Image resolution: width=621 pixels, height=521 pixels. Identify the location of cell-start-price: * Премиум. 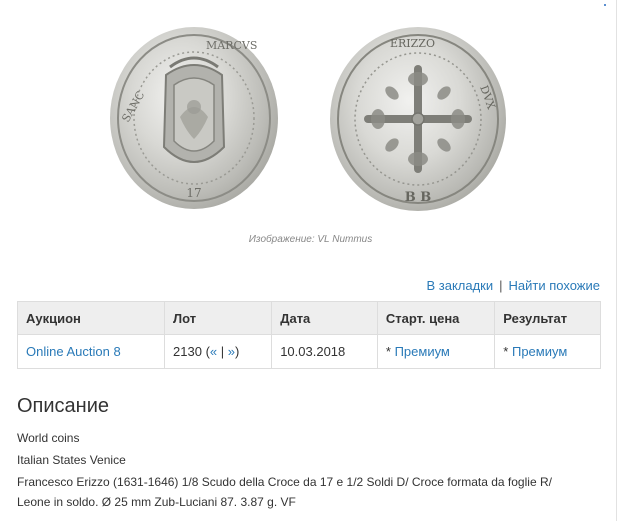
(436, 351).